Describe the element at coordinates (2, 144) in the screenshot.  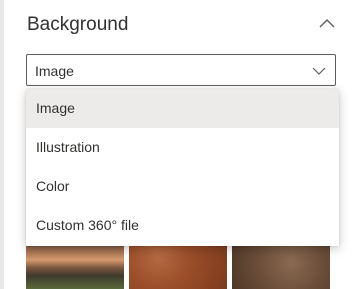
I see `panel-divider` at that location.